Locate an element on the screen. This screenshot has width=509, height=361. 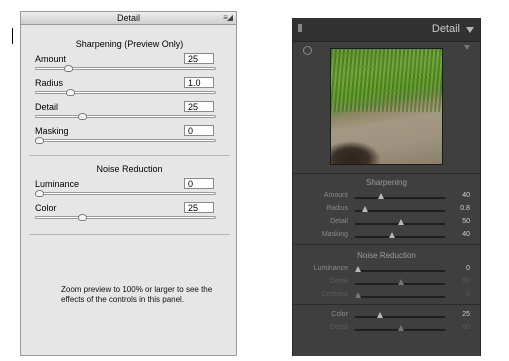
warning-triangle-icon is located at coordinates (467, 47).